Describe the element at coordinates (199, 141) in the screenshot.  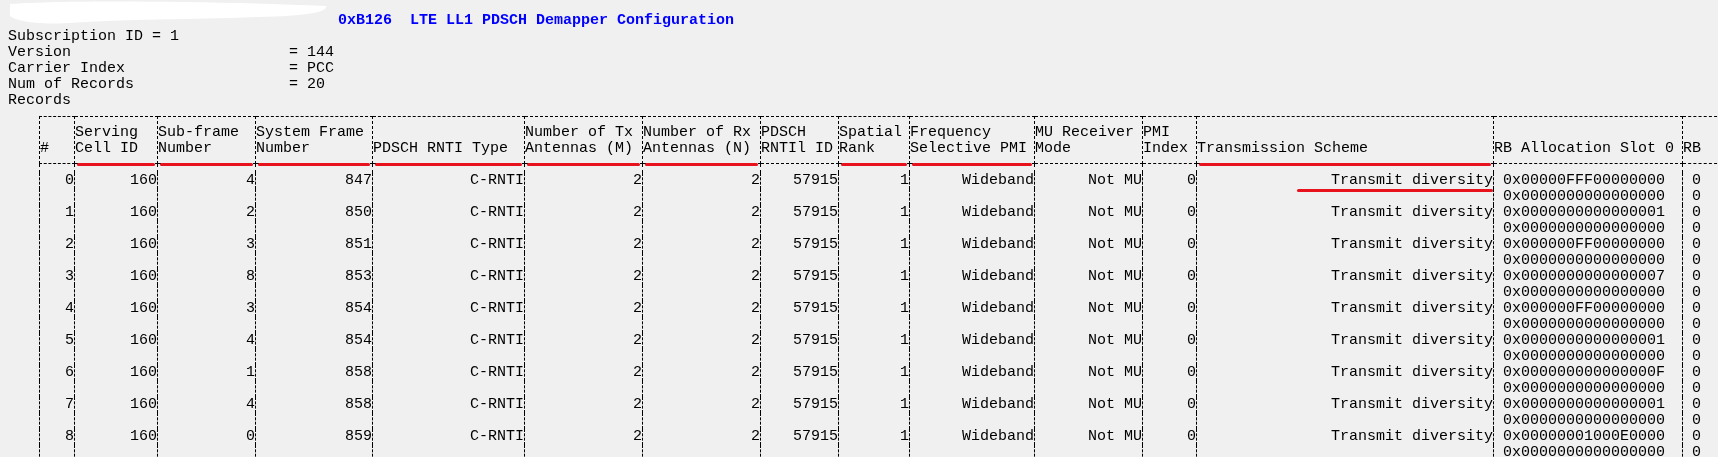
I see `column-header: Sub-frame Number` at that location.